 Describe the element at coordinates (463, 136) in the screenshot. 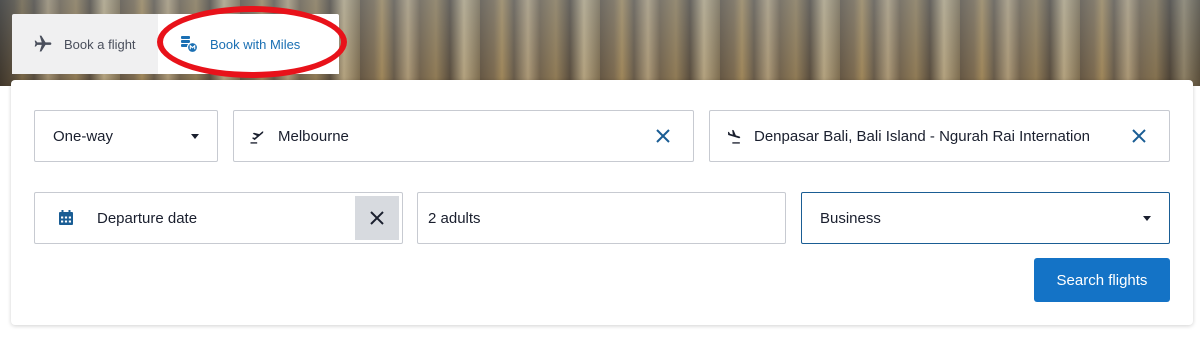

I see `origin-field: Melbourne` at that location.